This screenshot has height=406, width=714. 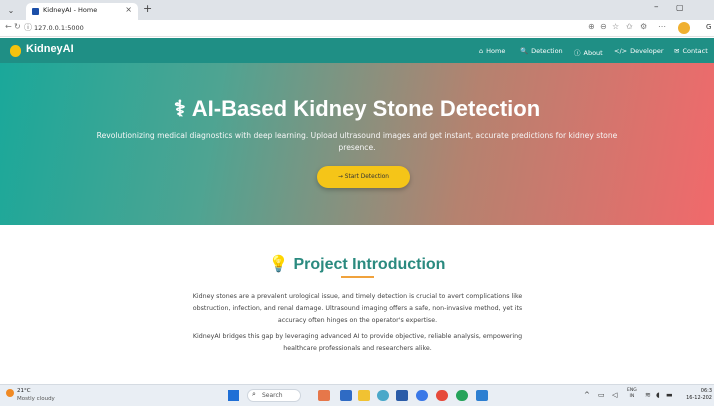 I want to click on home-icon: ⌂, so click(x=481, y=51).